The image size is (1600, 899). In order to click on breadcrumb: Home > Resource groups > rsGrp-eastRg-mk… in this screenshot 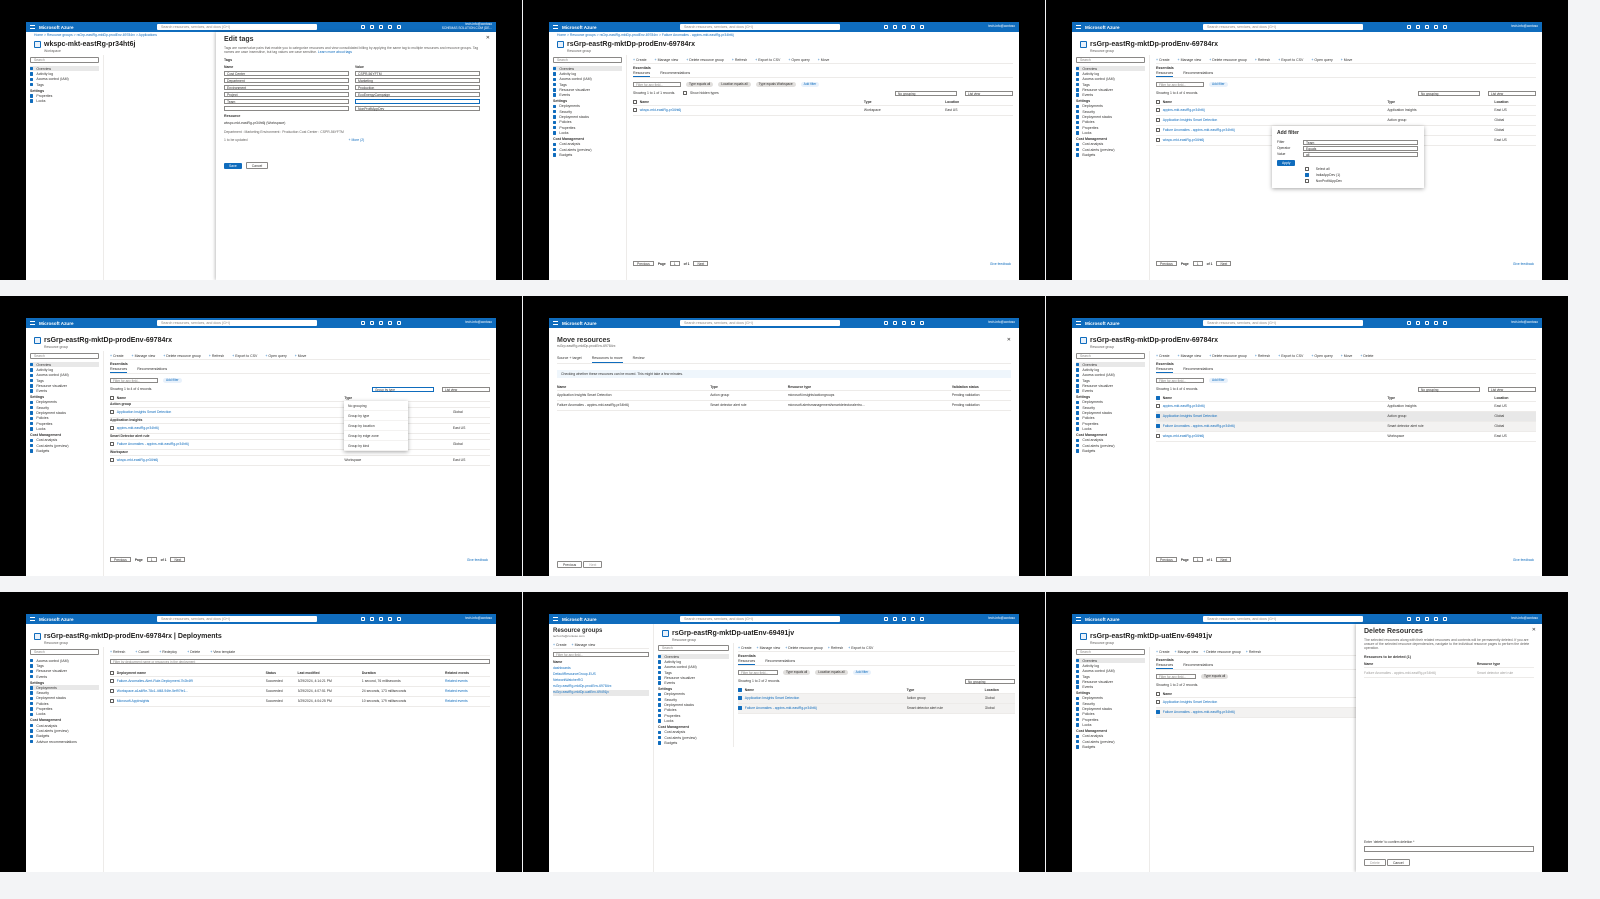, I will do `click(784, 35)`.